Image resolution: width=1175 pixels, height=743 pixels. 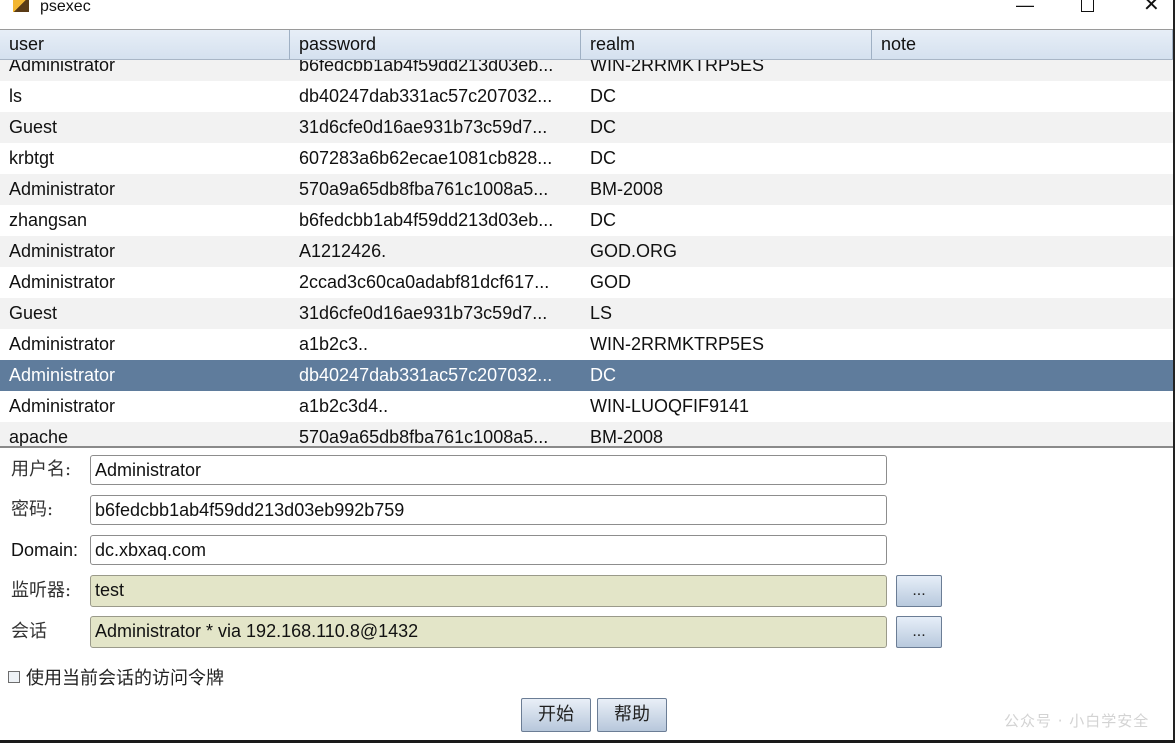 What do you see at coordinates (41, 590) in the screenshot?
I see `listener-label: 监听器:` at bounding box center [41, 590].